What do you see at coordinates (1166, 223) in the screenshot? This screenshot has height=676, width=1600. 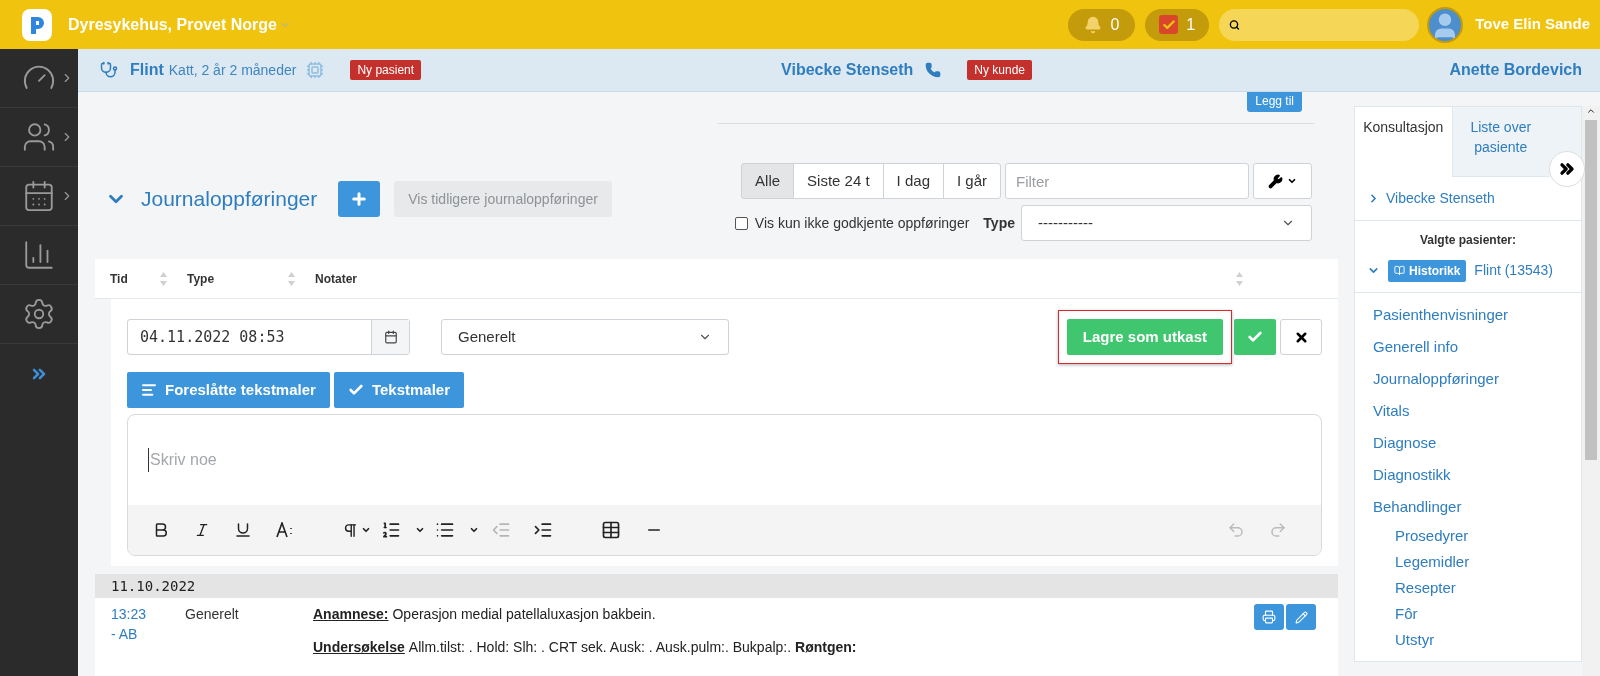 I see `type-select: -----------` at bounding box center [1166, 223].